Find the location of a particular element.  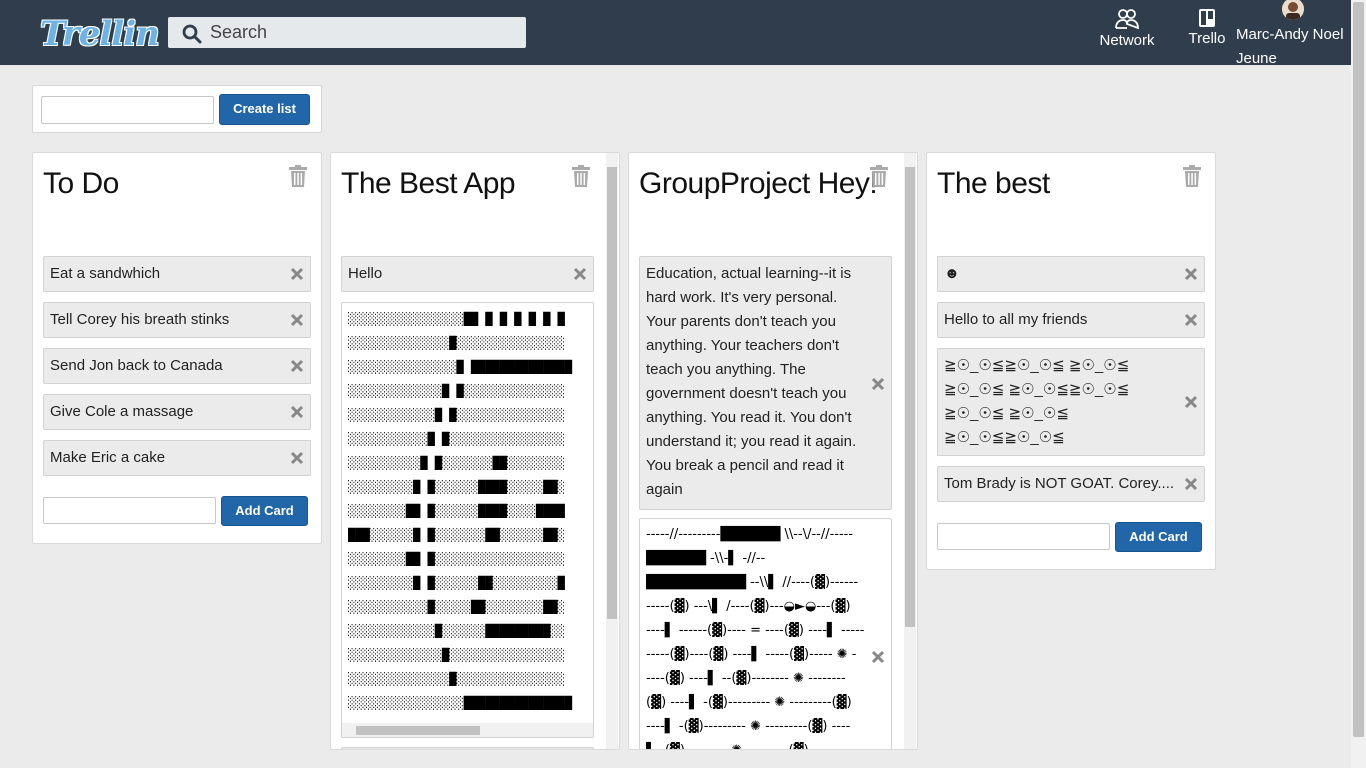

card: Send Jon back to Canada is located at coordinates (177, 366).